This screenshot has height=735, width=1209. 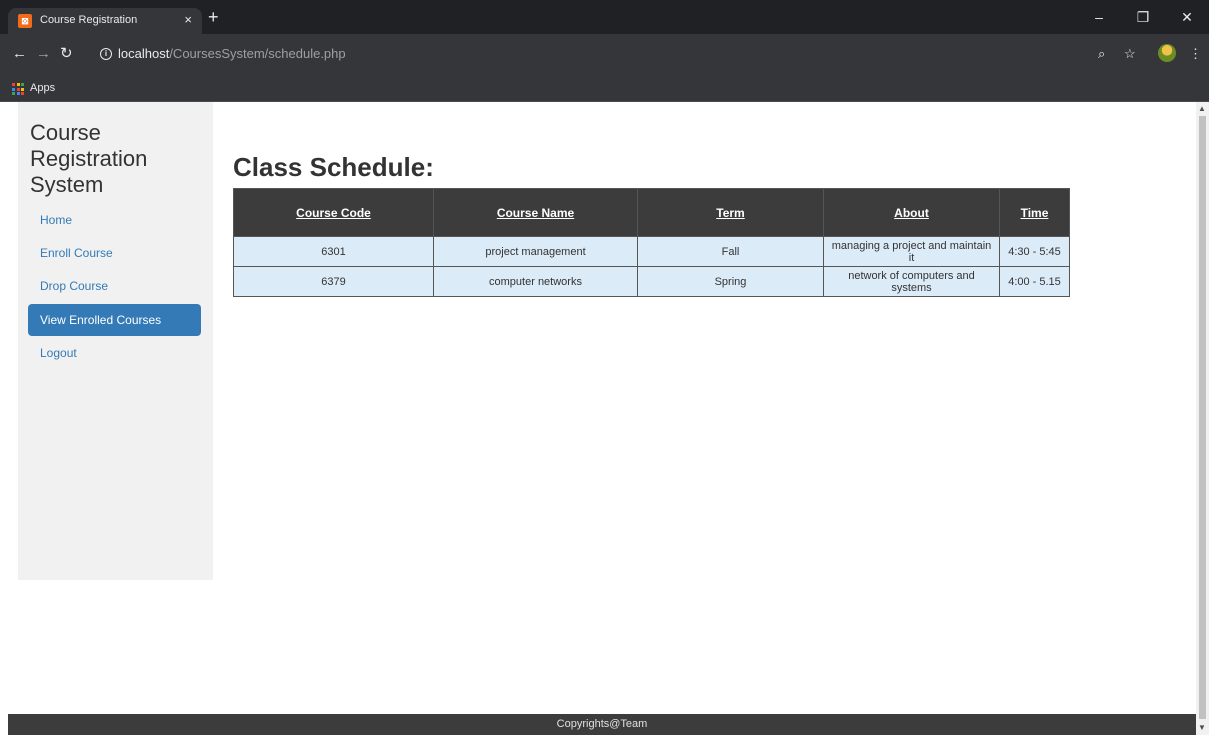 What do you see at coordinates (213, 17) in the screenshot?
I see `new-tab-button: +` at bounding box center [213, 17].